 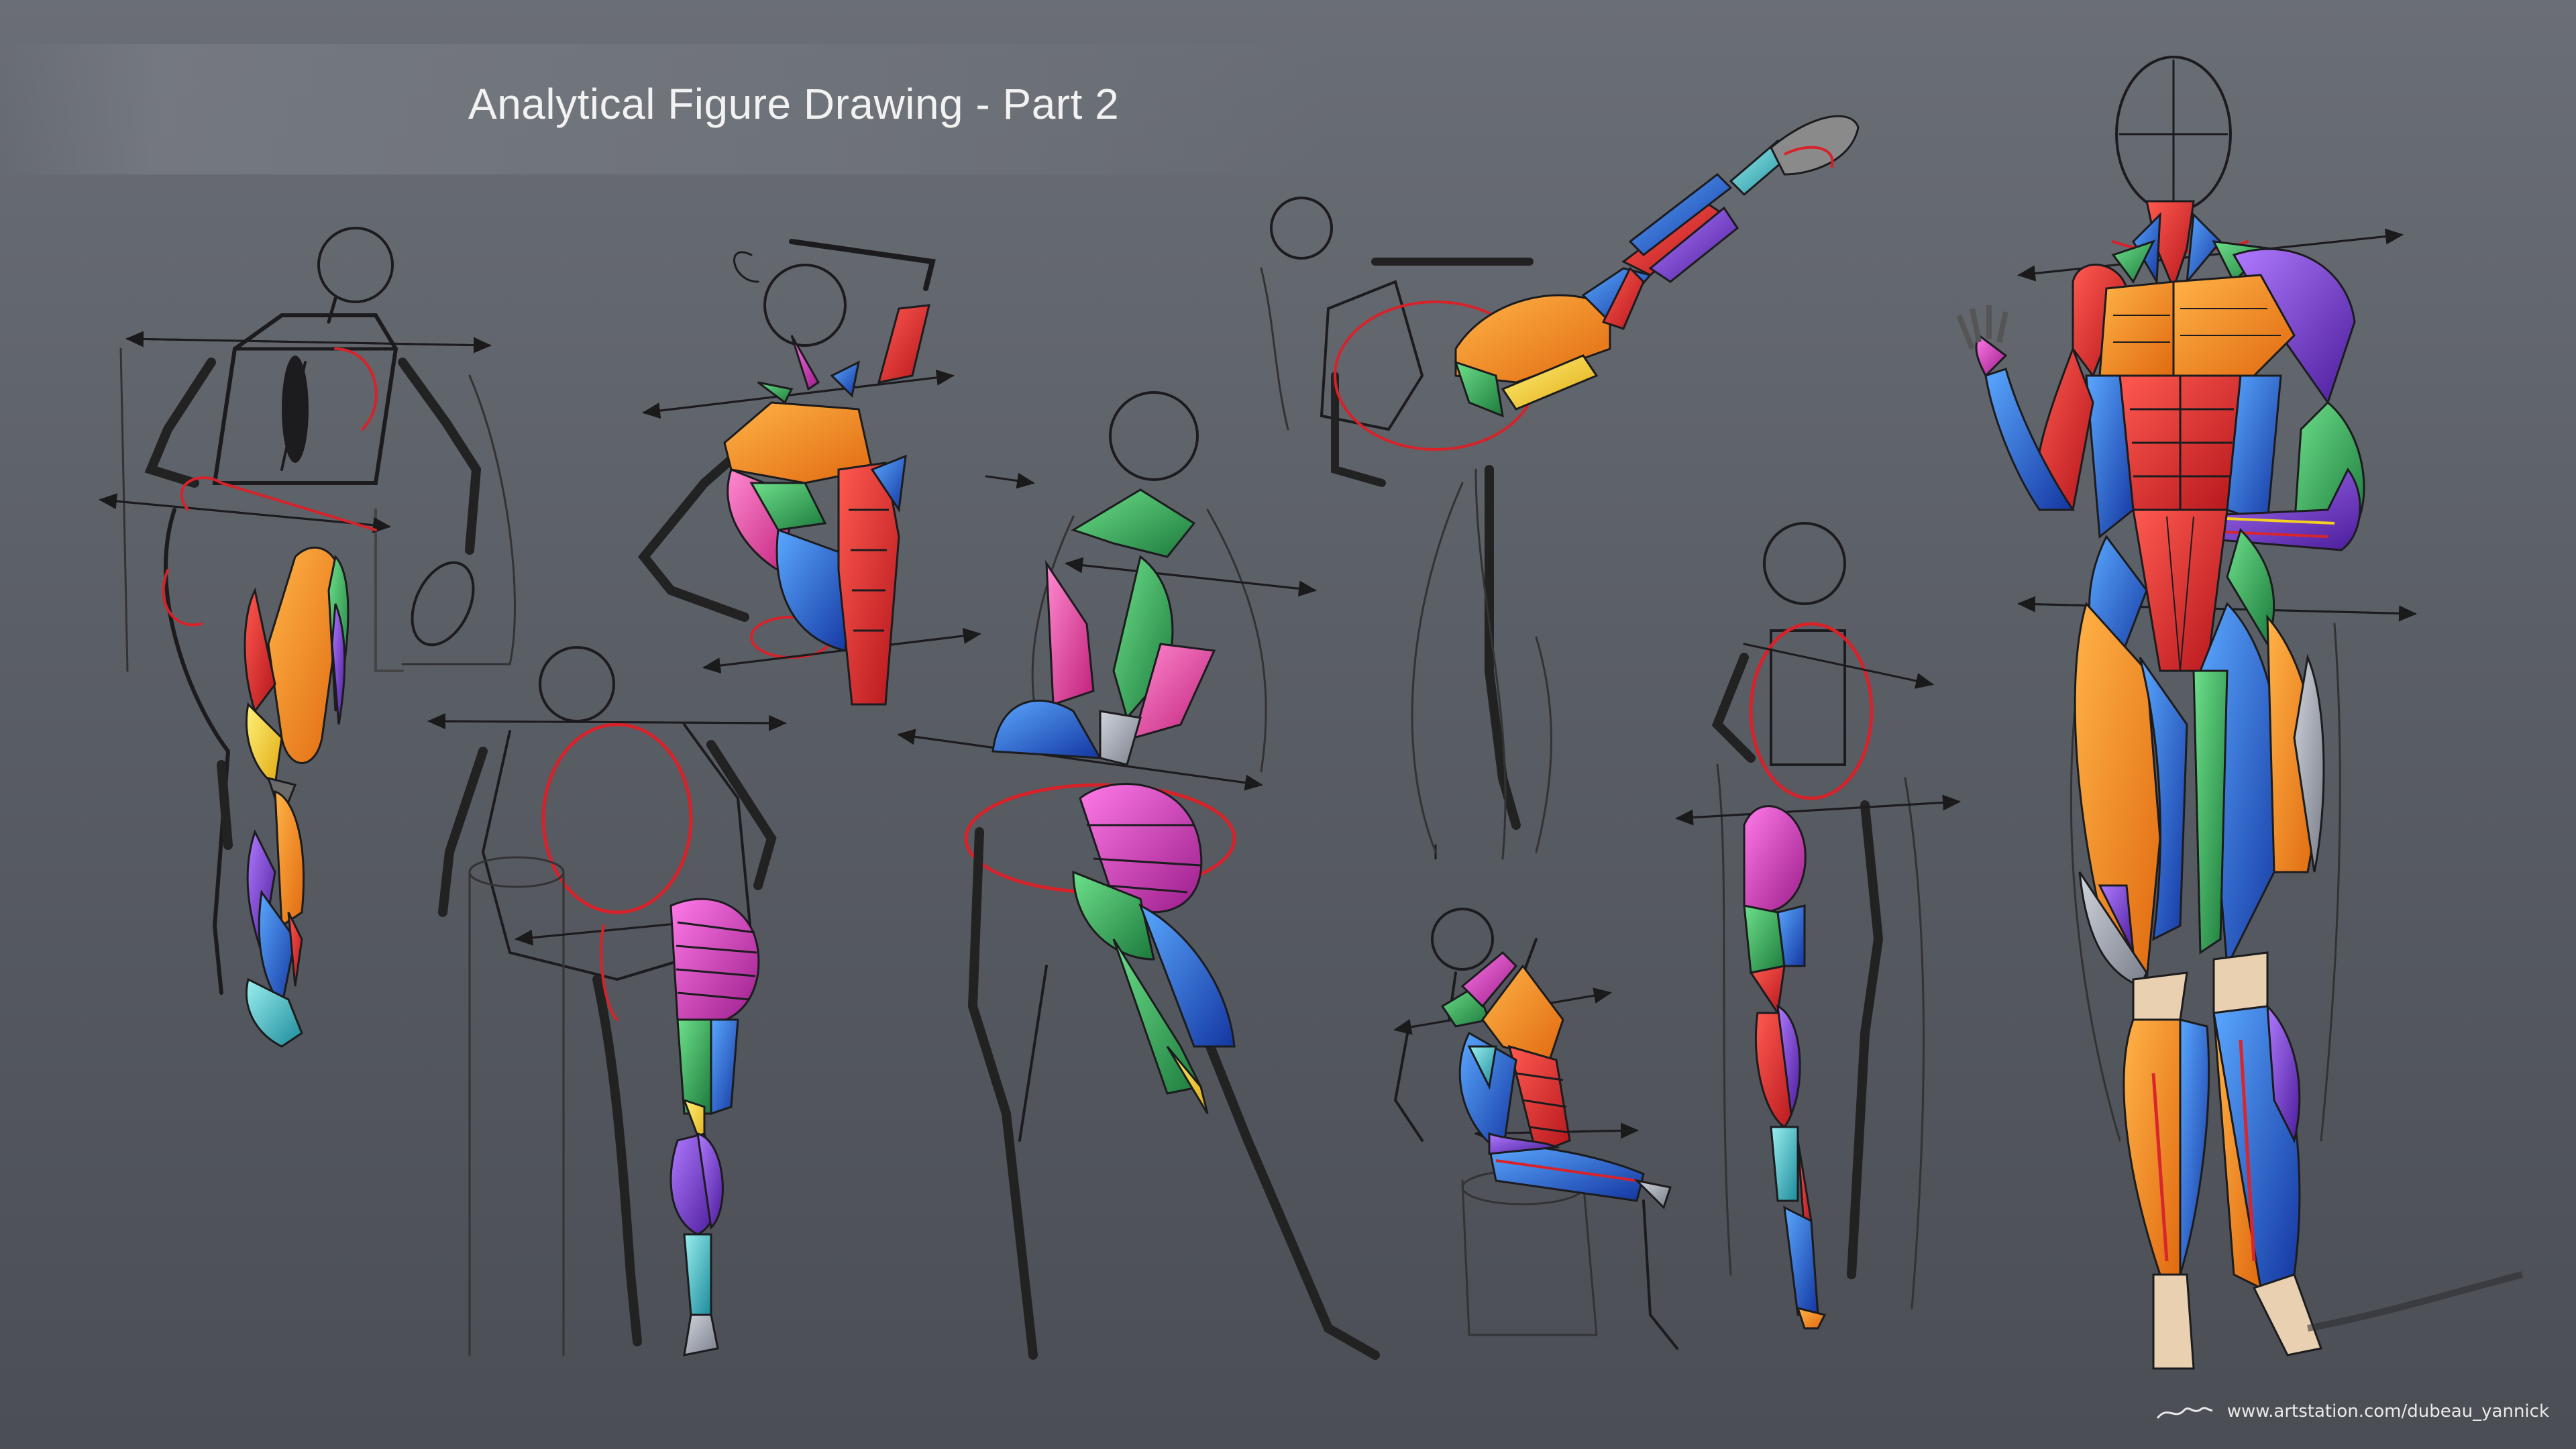 What do you see at coordinates (1406, 528) in the screenshot?
I see `figure-high-kick` at bounding box center [1406, 528].